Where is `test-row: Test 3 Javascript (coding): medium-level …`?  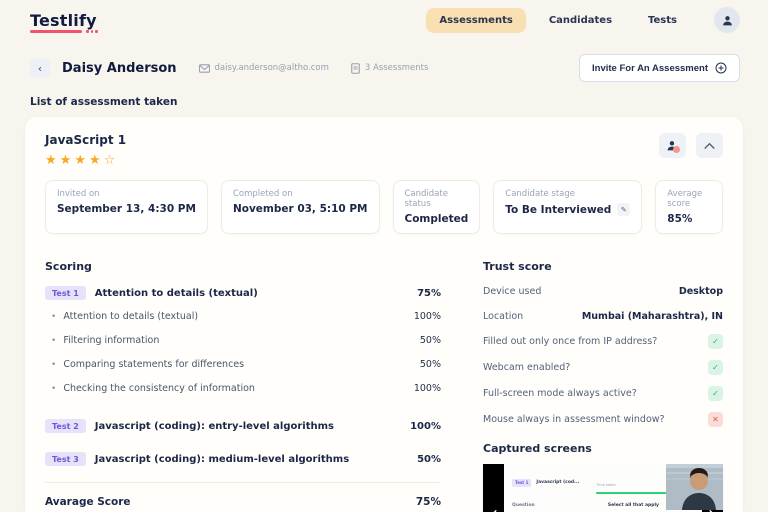
test-row: Test 3 Javascript (coding): medium-level … is located at coordinates (243, 459).